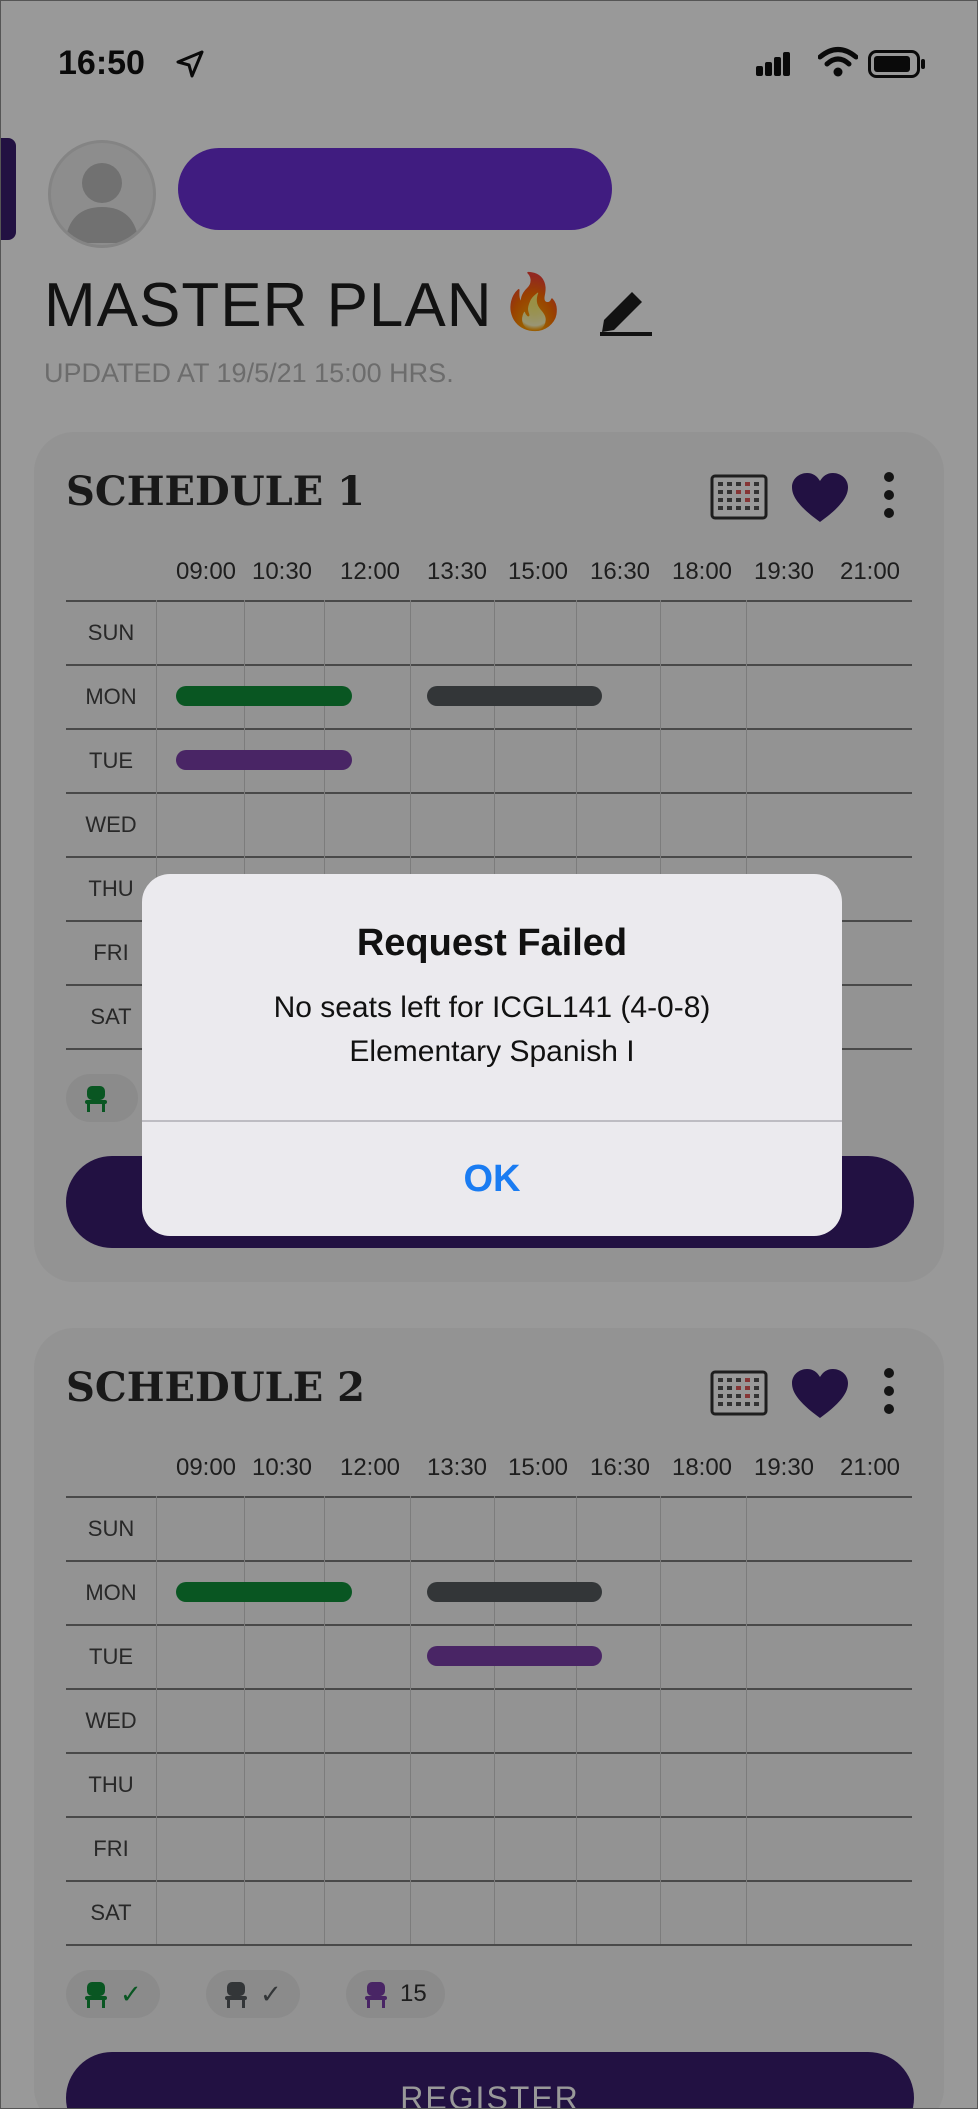 Image resolution: width=978 pixels, height=2109 pixels. I want to click on alert-message-line1: No seats left for ICGL141 (4-0-8), so click(492, 1007).